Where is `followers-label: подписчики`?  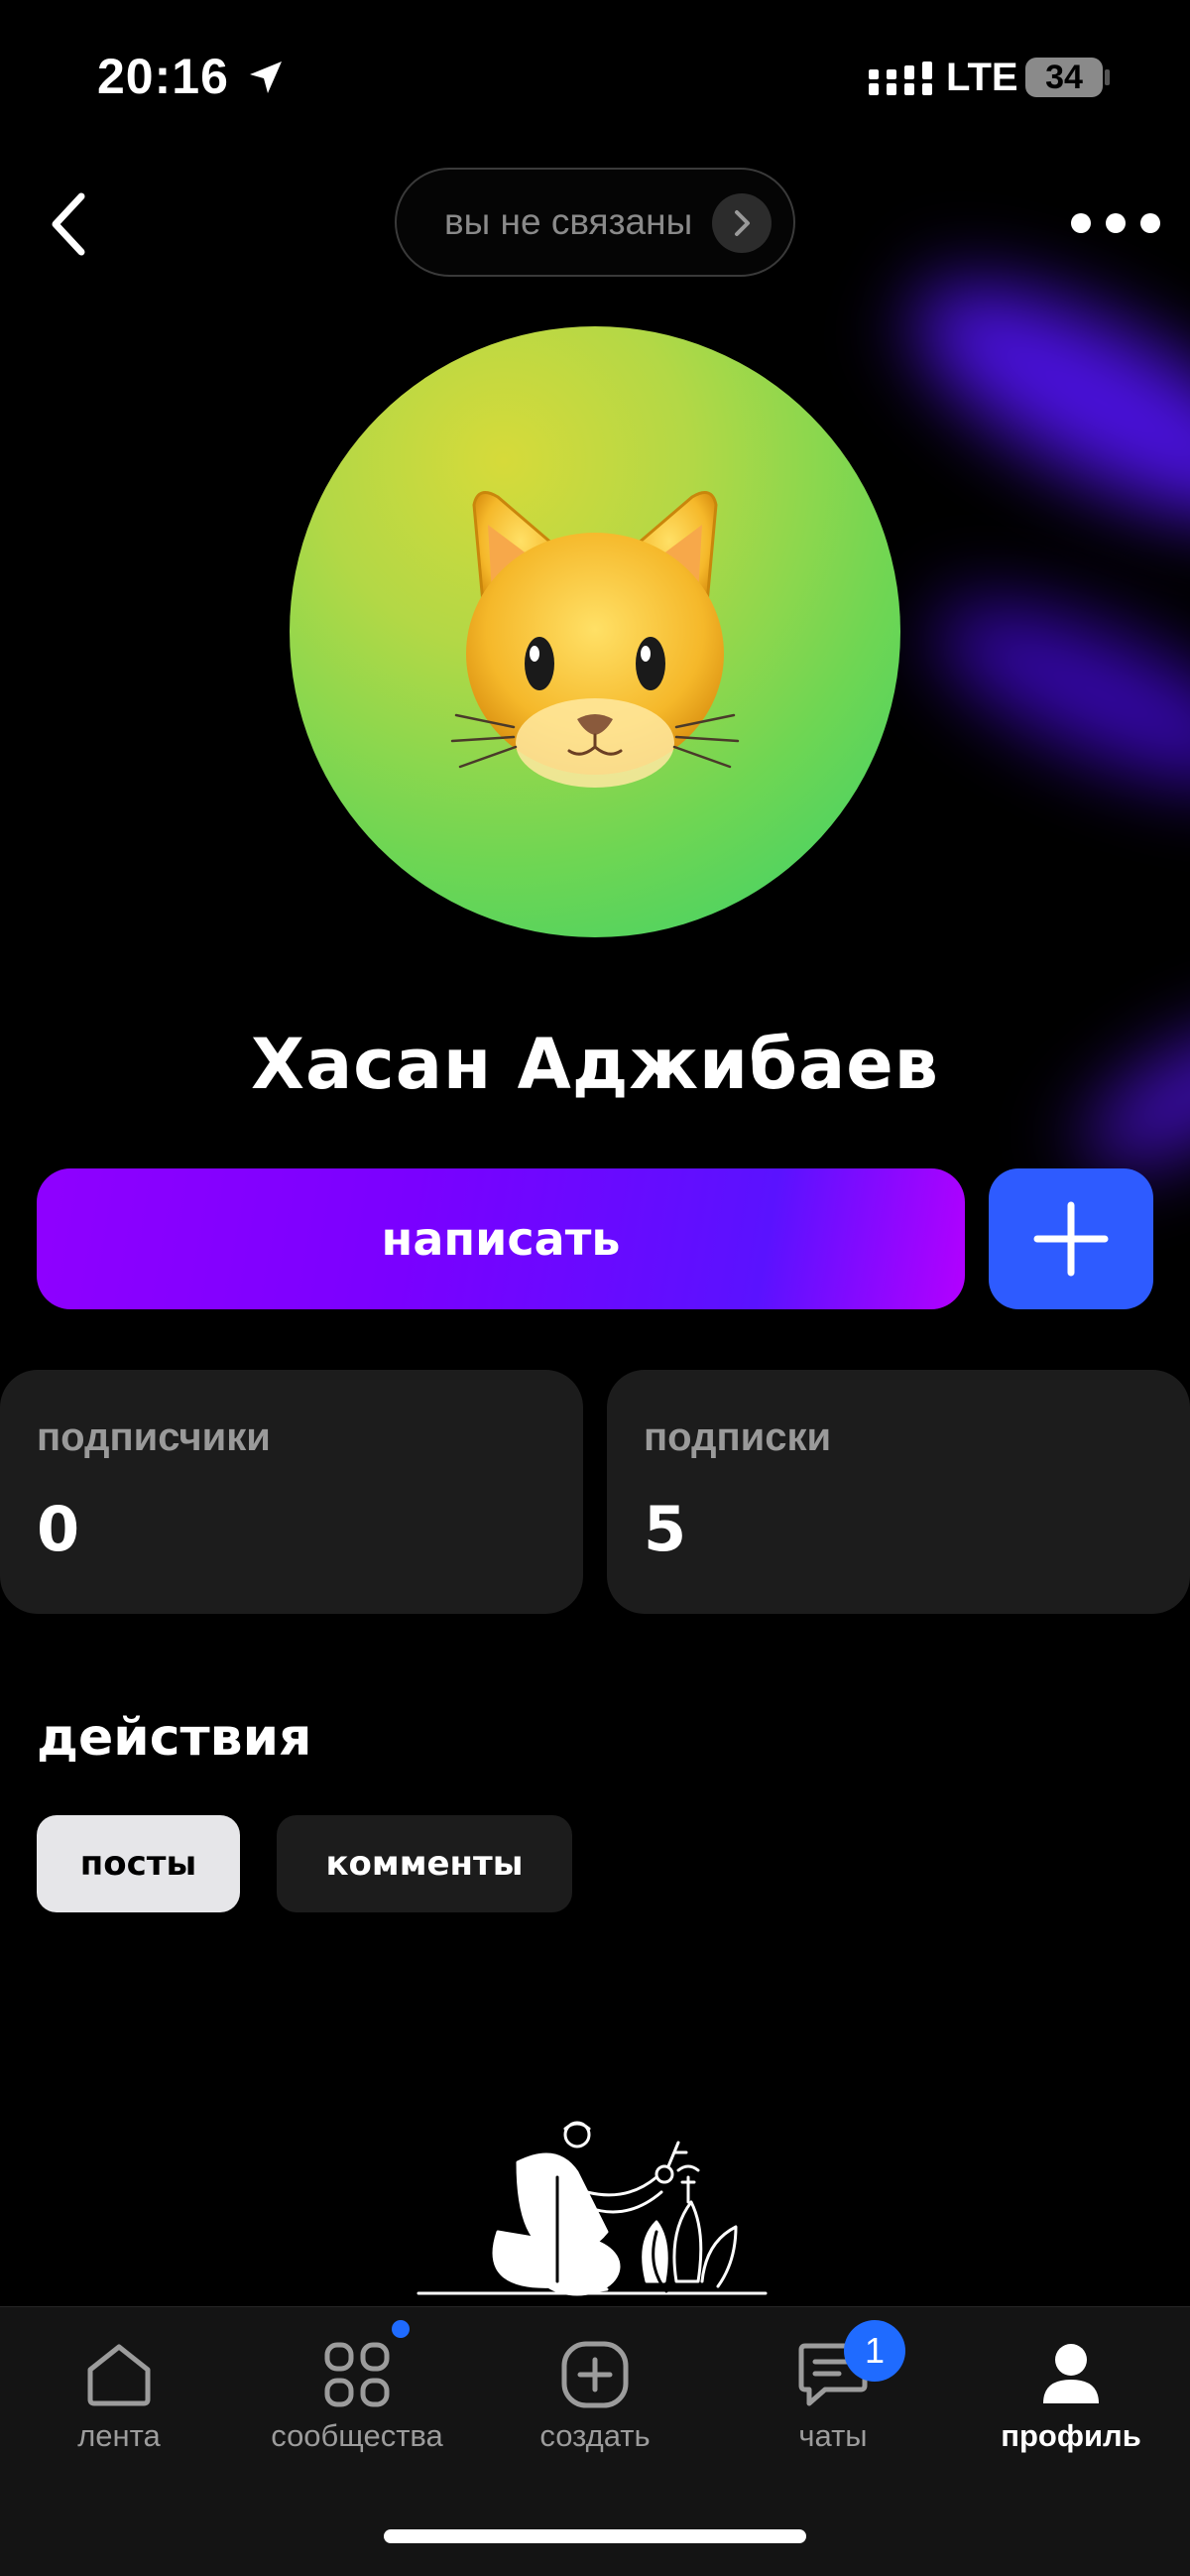
followers-label: подписчики is located at coordinates (154, 1437).